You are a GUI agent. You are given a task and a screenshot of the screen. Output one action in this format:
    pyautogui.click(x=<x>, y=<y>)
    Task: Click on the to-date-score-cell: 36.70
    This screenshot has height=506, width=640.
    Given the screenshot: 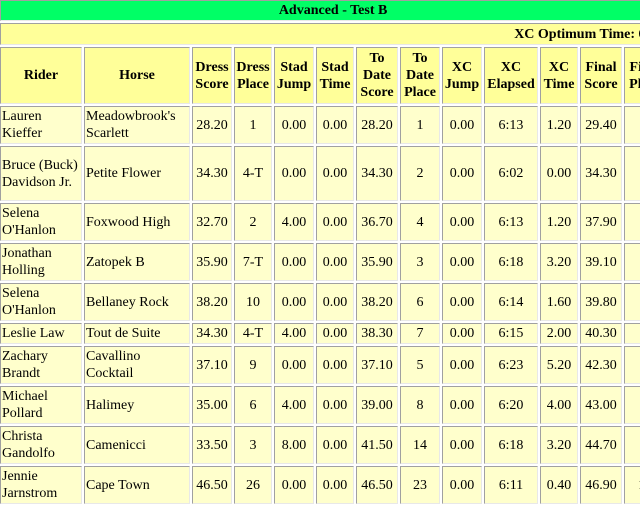 What is the action you would take?
    pyautogui.click(x=377, y=222)
    